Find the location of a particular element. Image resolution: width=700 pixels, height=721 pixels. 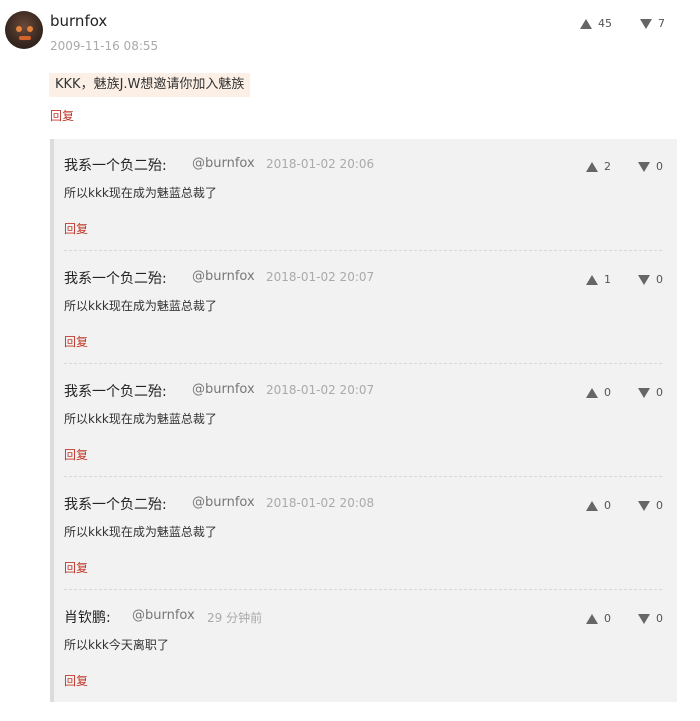

reply-timestamp: 29 分钟前 is located at coordinates (235, 618).